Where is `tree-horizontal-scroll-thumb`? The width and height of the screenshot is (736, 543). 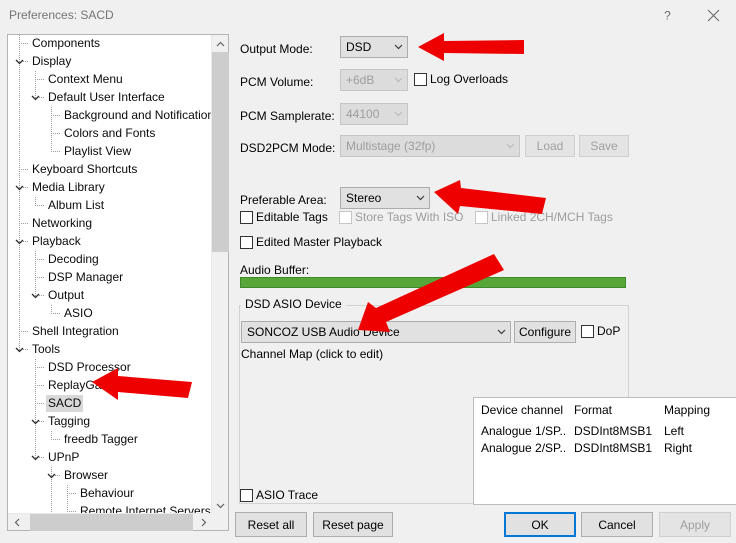
tree-horizontal-scroll-thumb is located at coordinates (111, 522).